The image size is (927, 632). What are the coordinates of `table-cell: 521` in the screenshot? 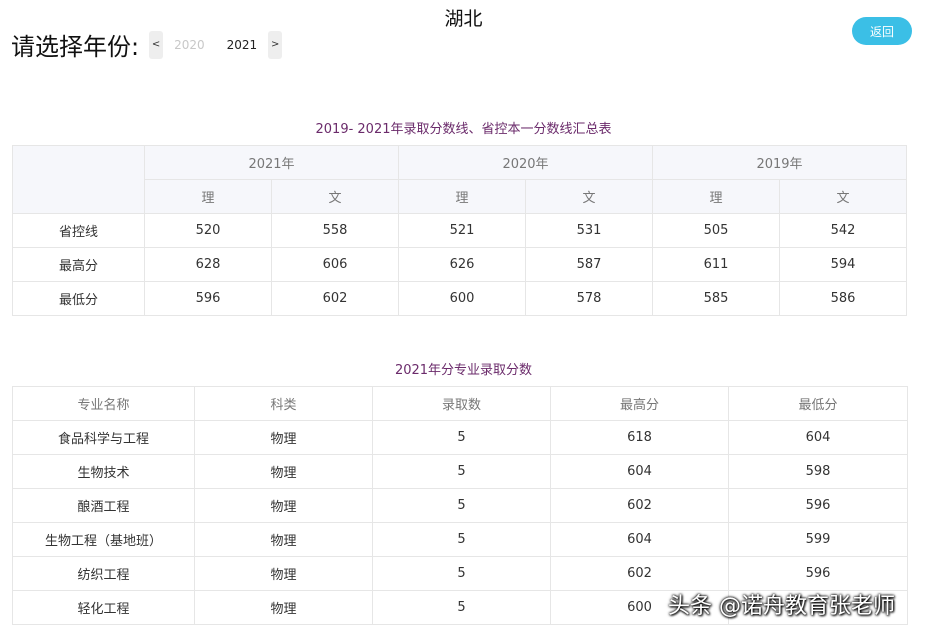 It's located at (462, 230).